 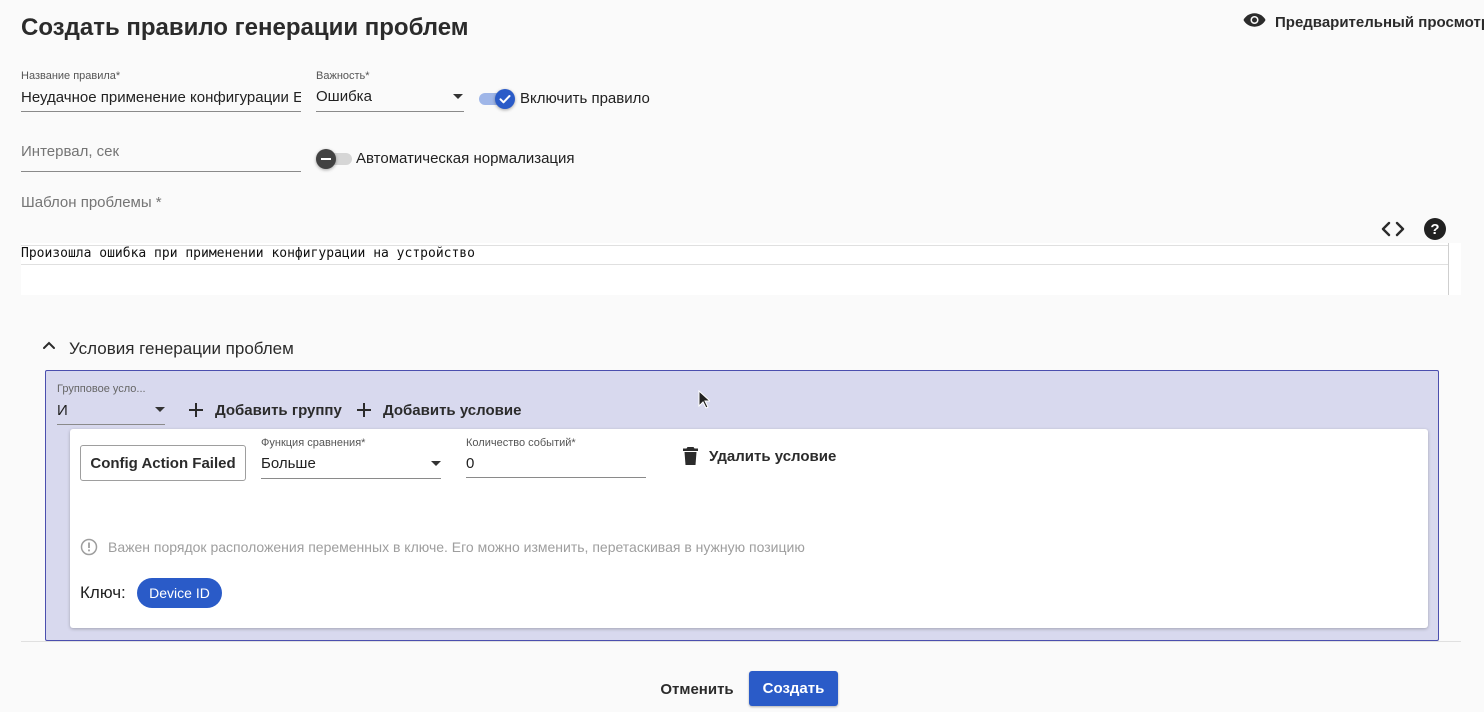 I want to click on event-count-input: 0, so click(x=556, y=465).